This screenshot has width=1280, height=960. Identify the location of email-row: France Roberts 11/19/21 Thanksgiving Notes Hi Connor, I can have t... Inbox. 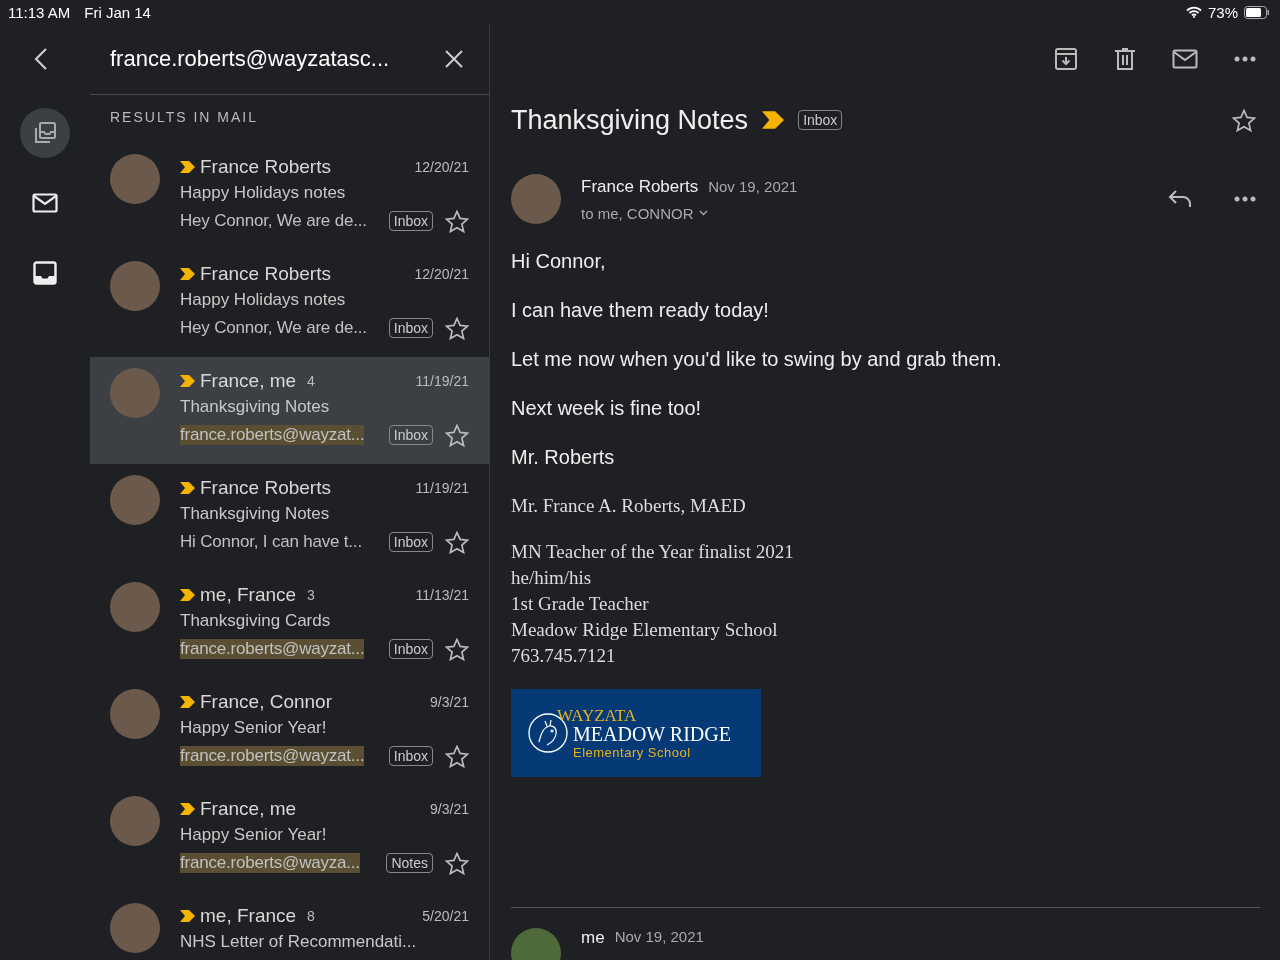
(289, 517).